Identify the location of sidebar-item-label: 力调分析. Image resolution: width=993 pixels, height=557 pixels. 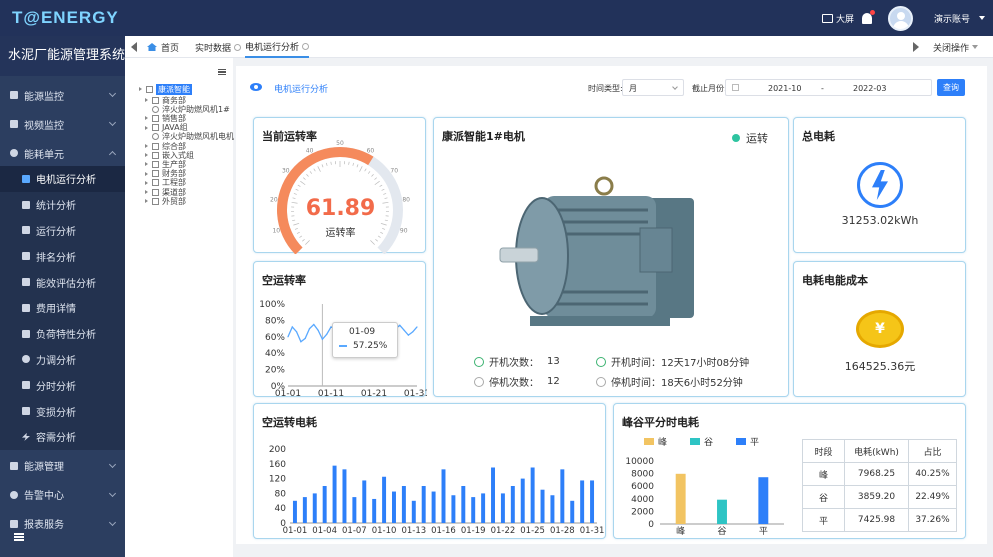
(56, 361).